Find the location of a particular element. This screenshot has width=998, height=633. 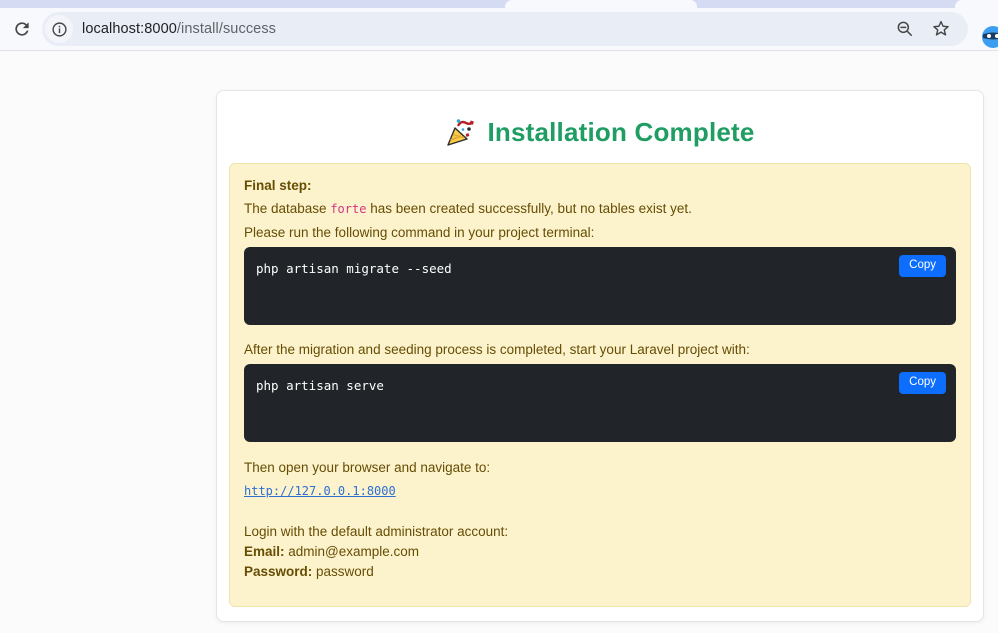

inactive-tab is located at coordinates (976, 4).